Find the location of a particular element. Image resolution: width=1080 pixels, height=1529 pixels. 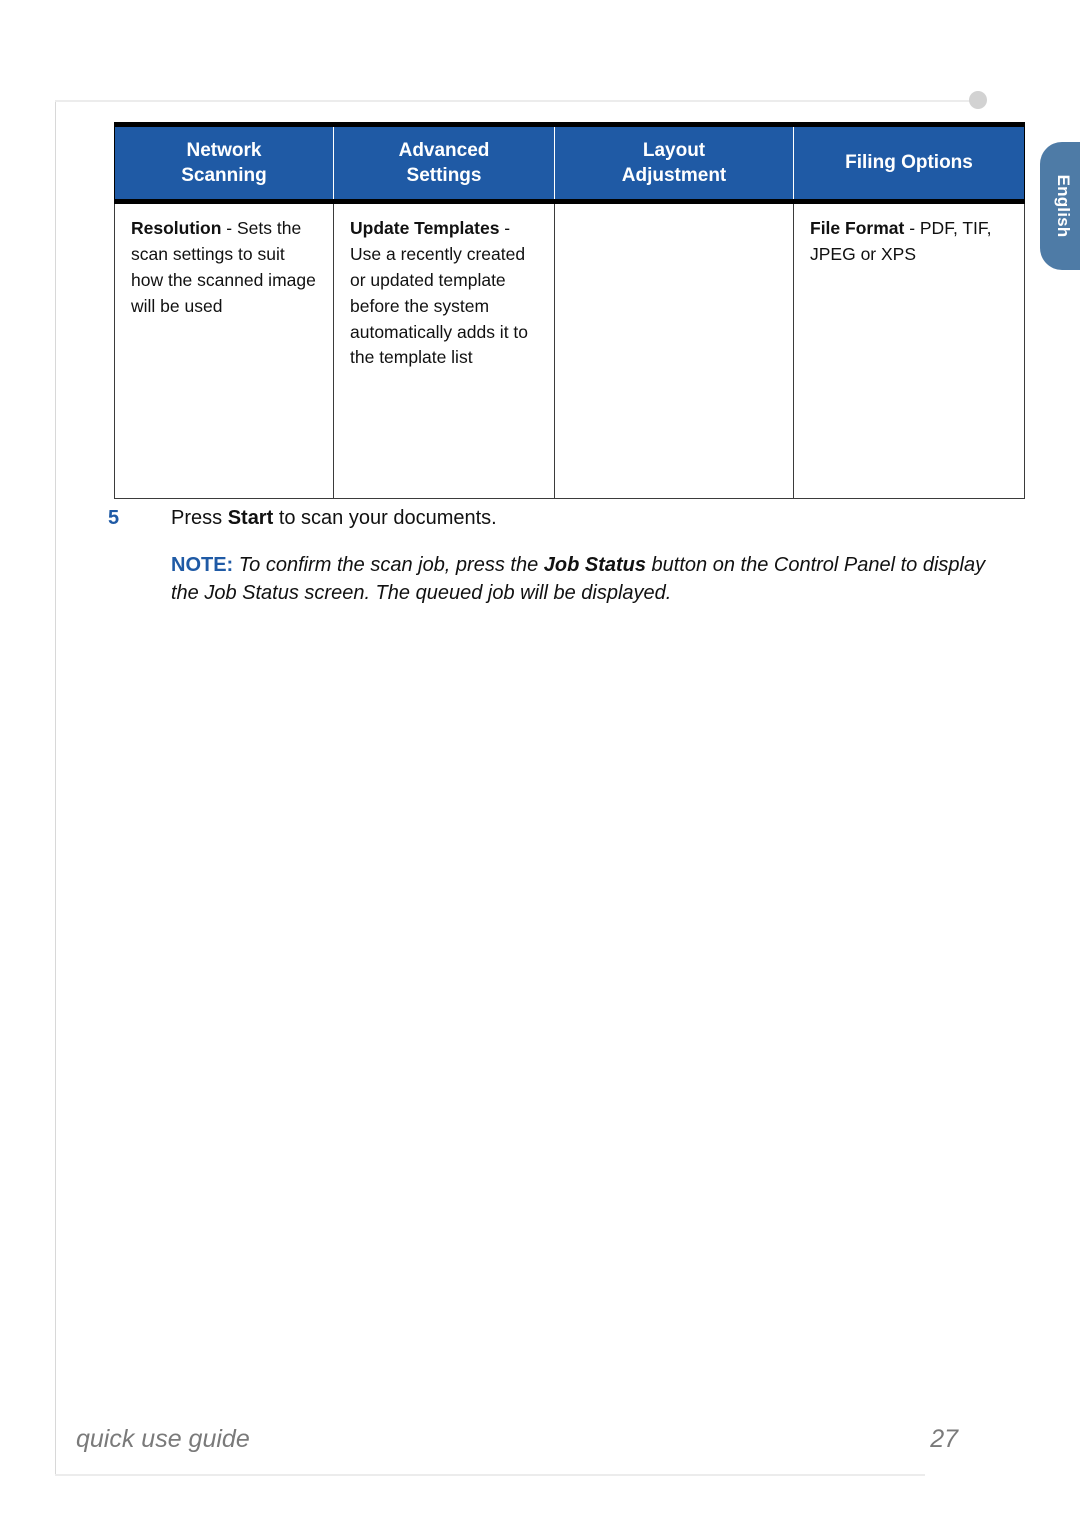

cell-filing-options: File Format - PDF, TIF, JPEG or XPS is located at coordinates (909, 350).